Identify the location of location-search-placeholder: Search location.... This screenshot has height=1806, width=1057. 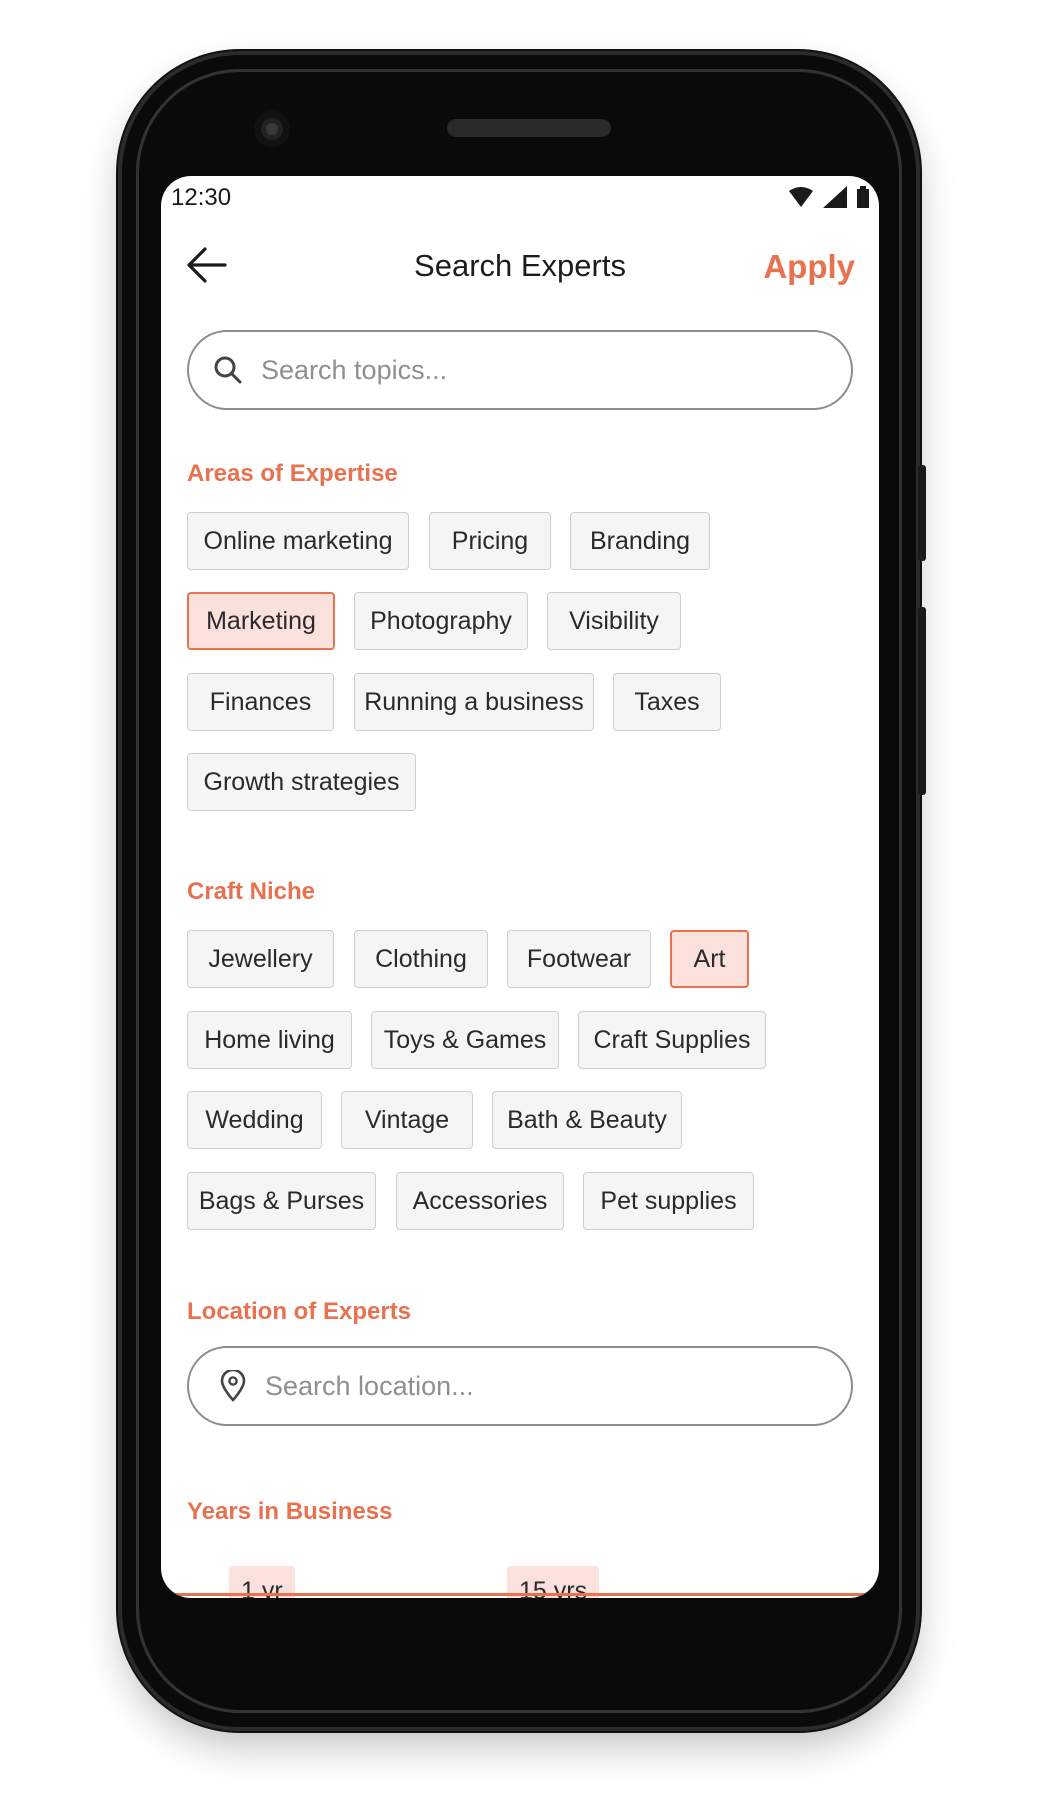
(369, 1385).